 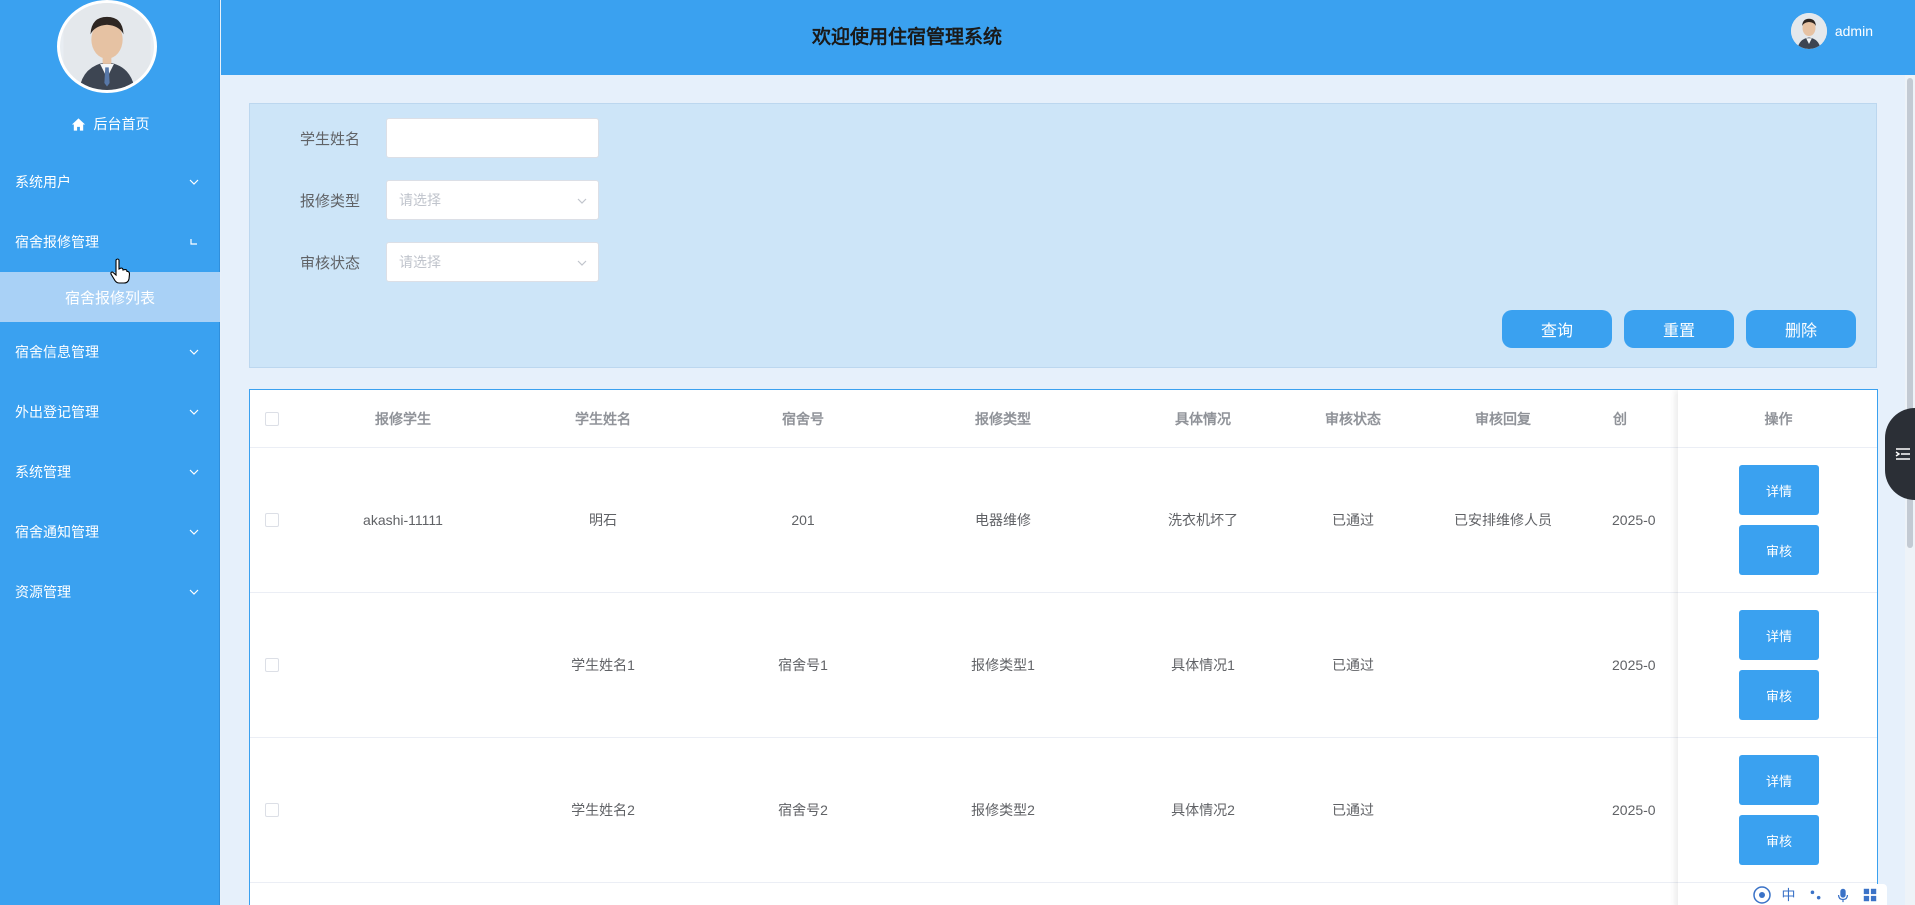 What do you see at coordinates (1843, 895) in the screenshot?
I see `microphone-icon` at bounding box center [1843, 895].